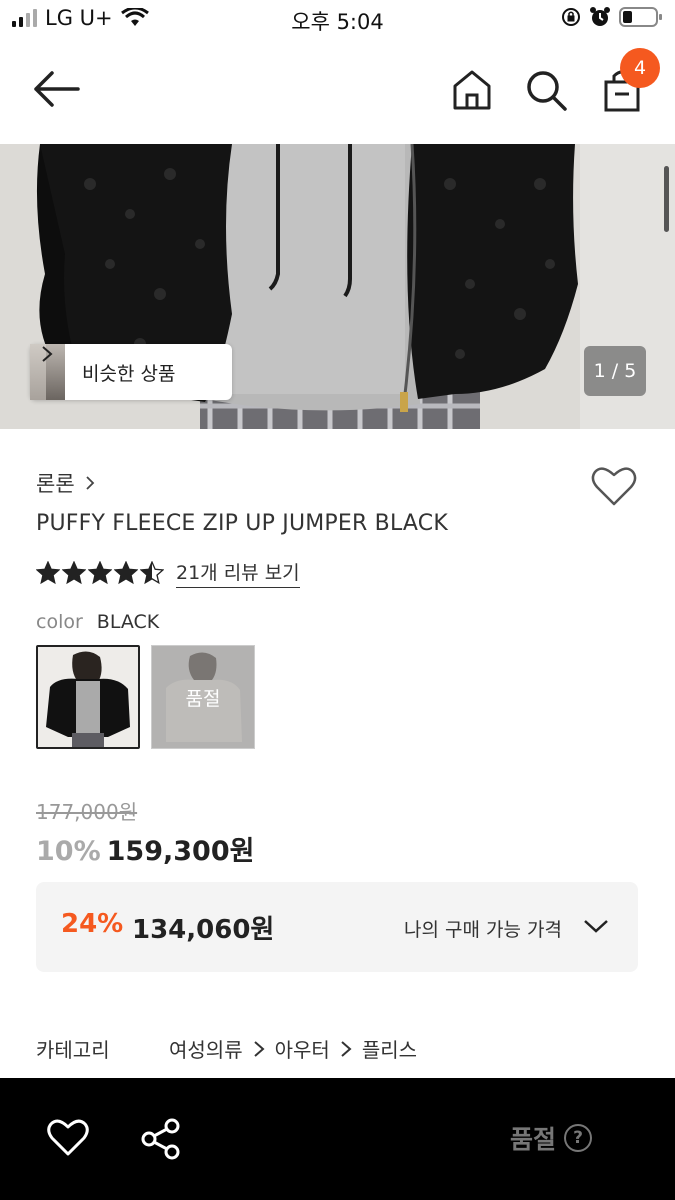  I want to click on original-price: 177,000원, so click(87, 812).